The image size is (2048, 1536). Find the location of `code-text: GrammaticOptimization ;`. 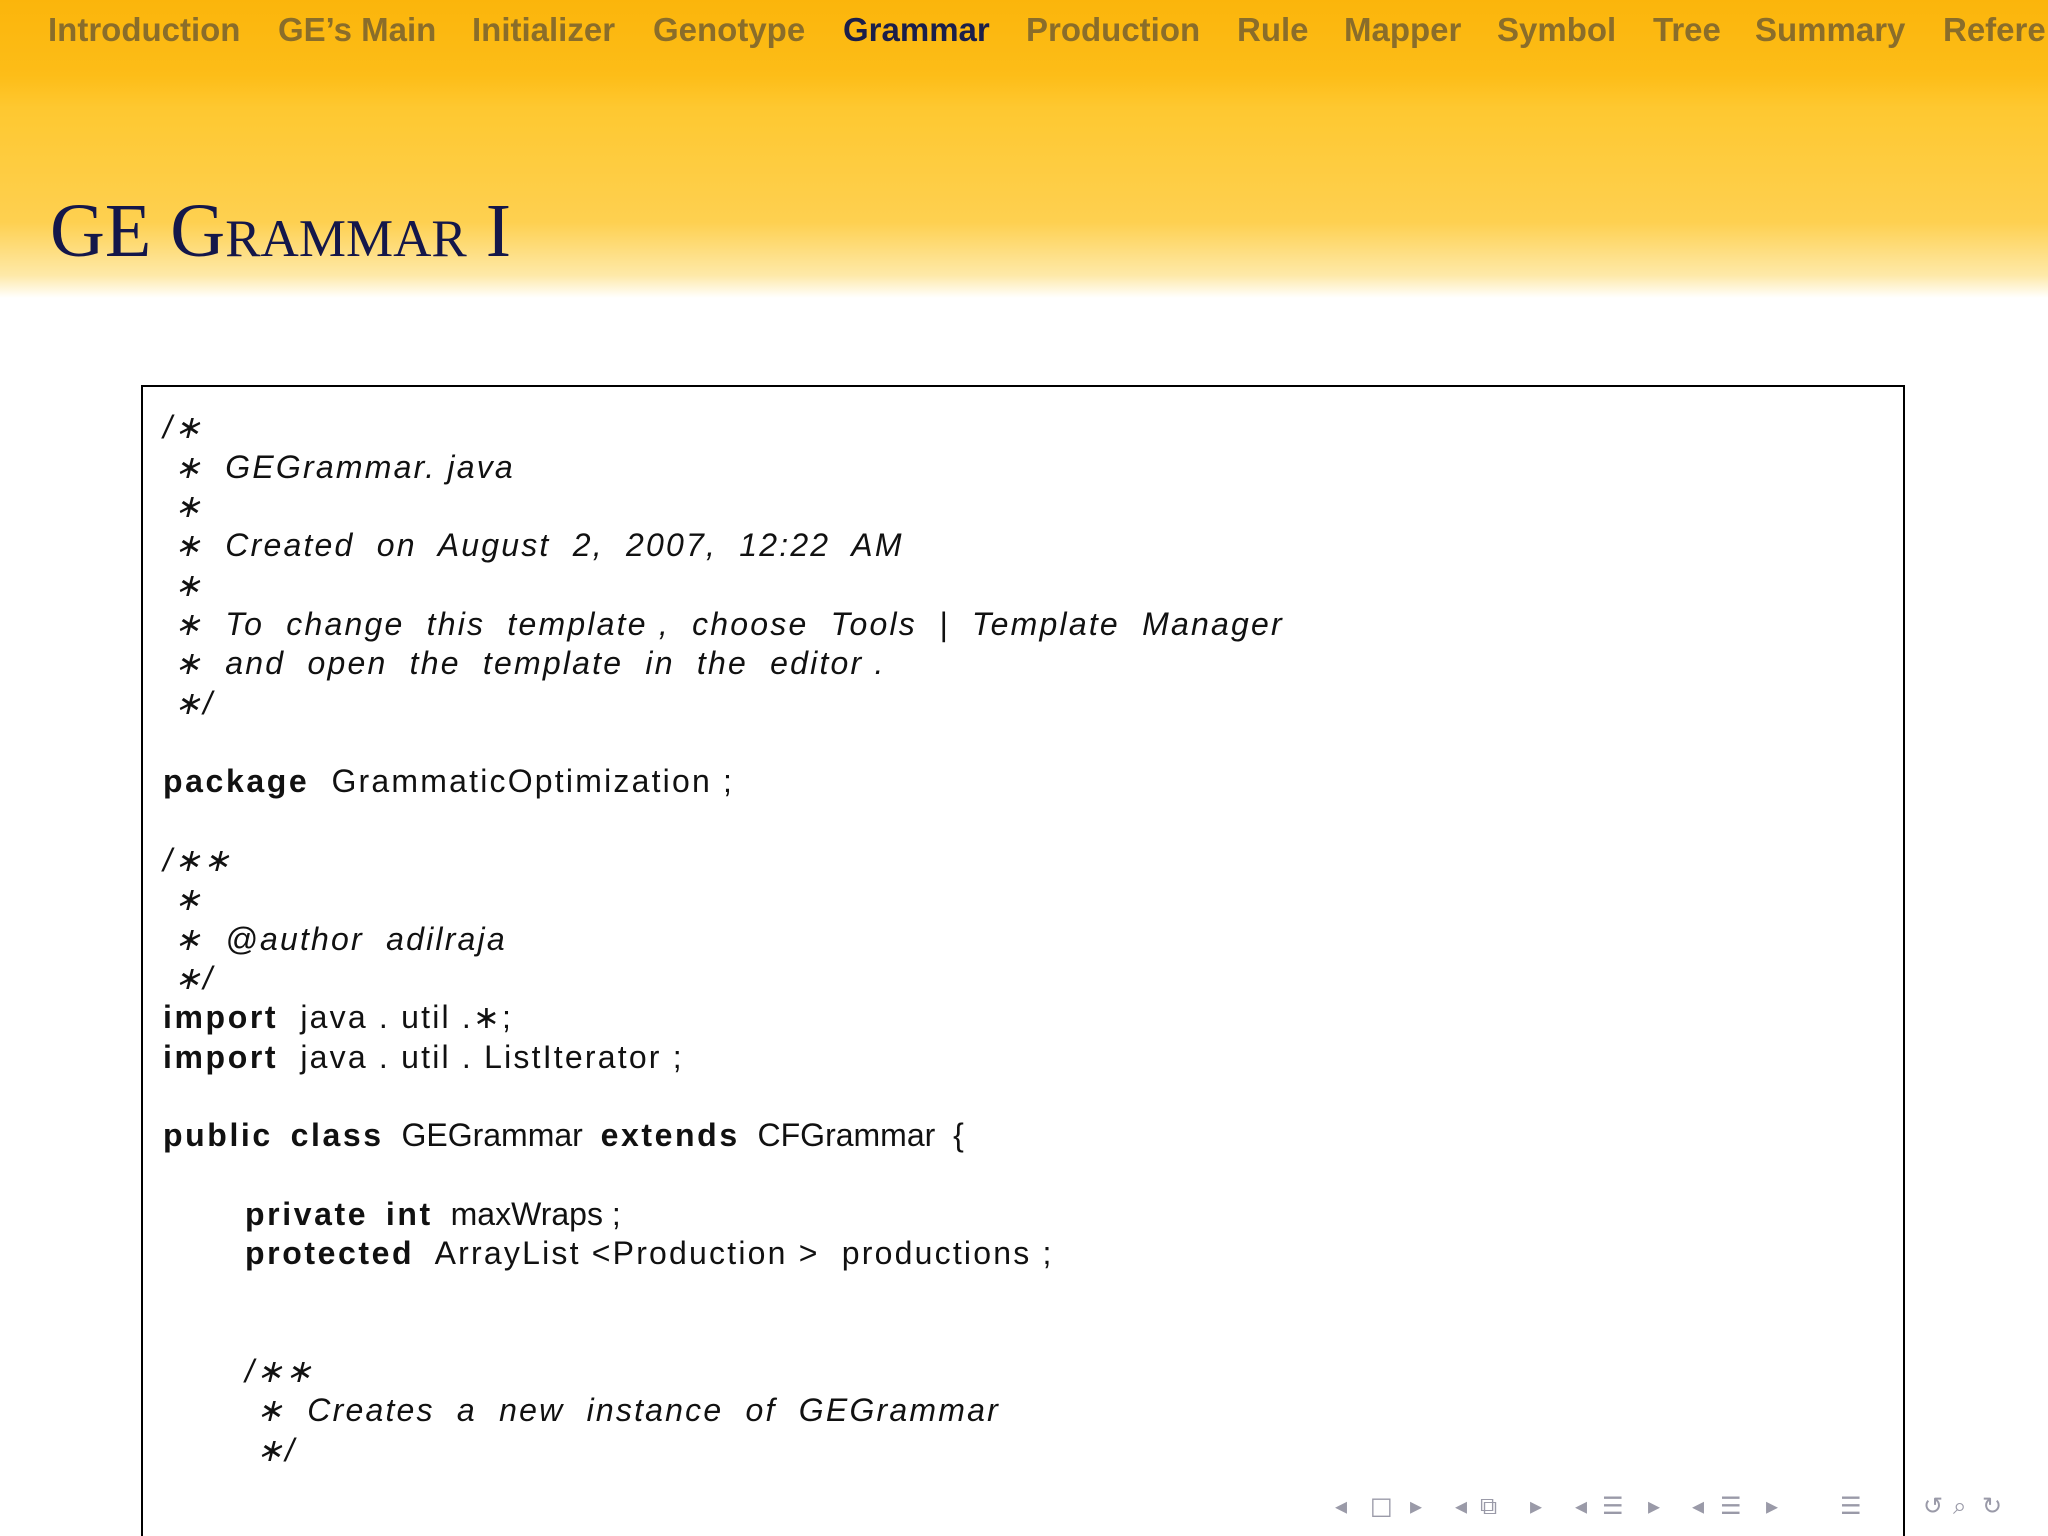

code-text: GrammaticOptimization ; is located at coordinates (533, 781).